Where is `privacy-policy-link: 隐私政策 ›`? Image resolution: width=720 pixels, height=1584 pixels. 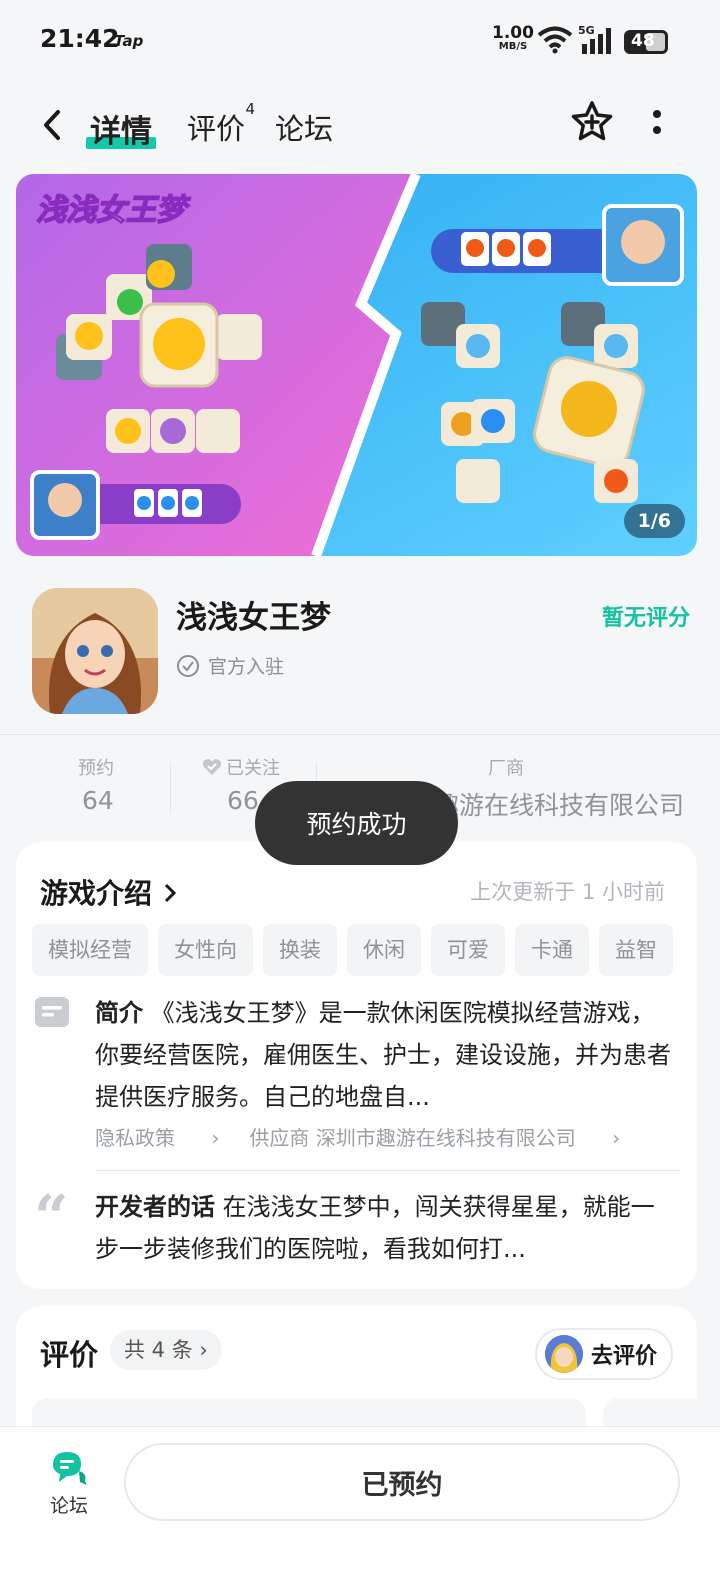
privacy-policy-link: 隐私政策 › is located at coordinates (157, 1138).